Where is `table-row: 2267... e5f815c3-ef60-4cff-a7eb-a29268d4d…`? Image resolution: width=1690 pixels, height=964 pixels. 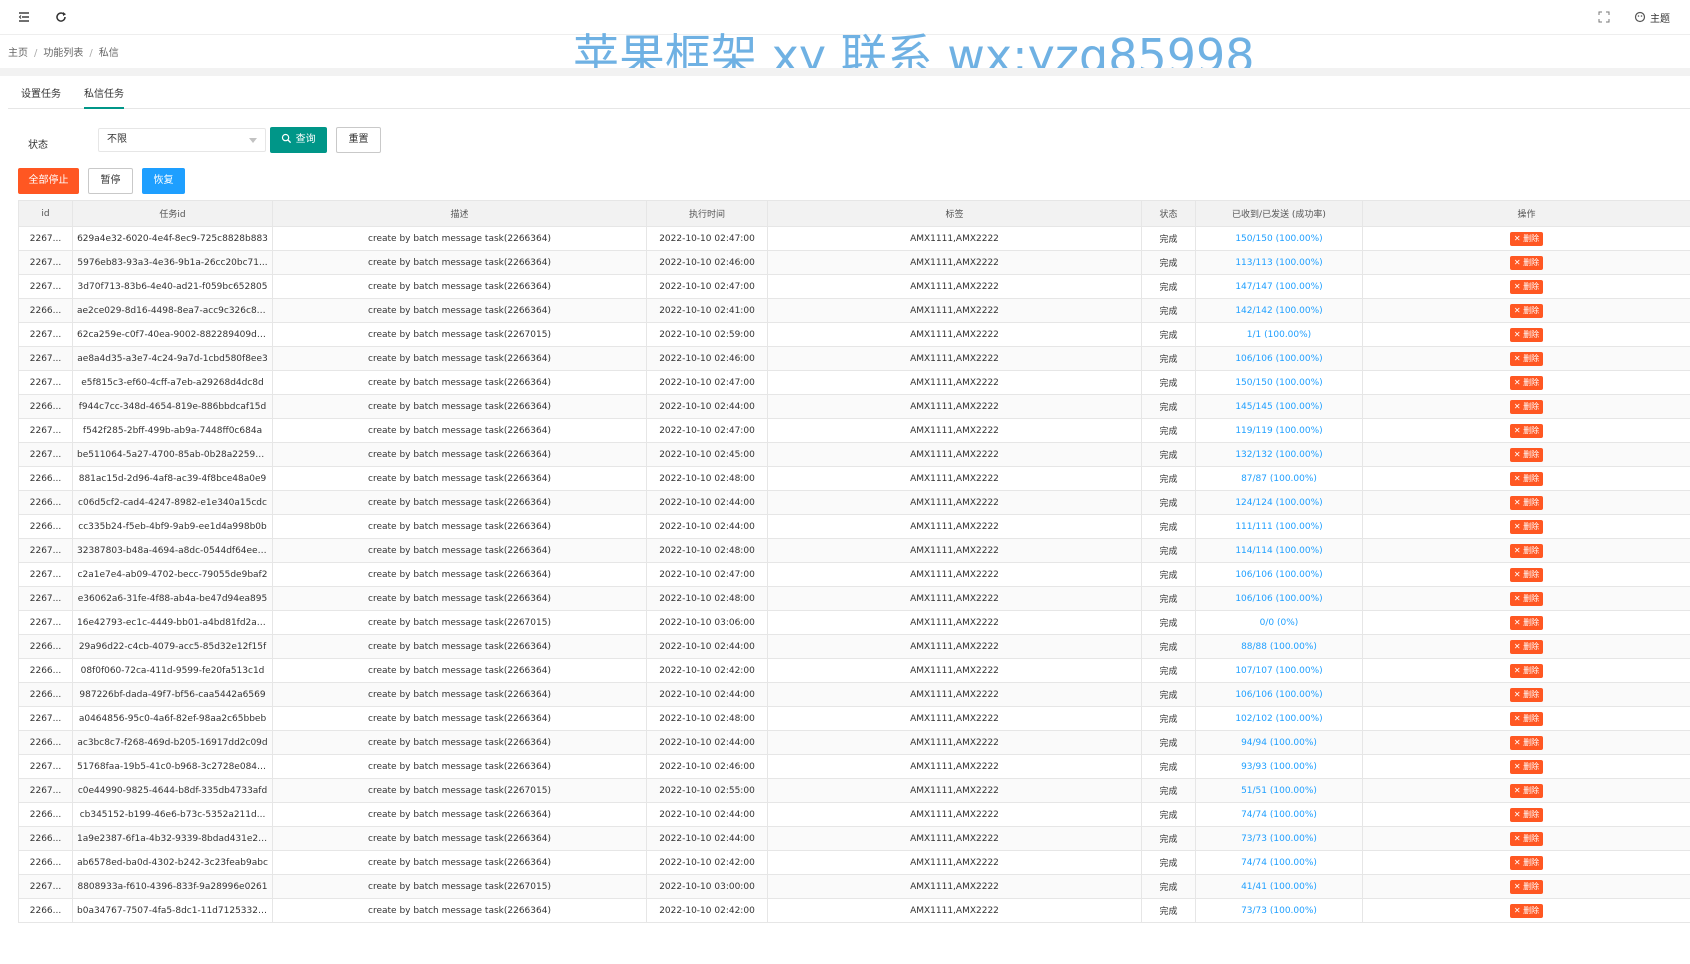 table-row: 2267... e5f815c3-ef60-4cff-a7eb-a29268d4d… is located at coordinates (854, 382).